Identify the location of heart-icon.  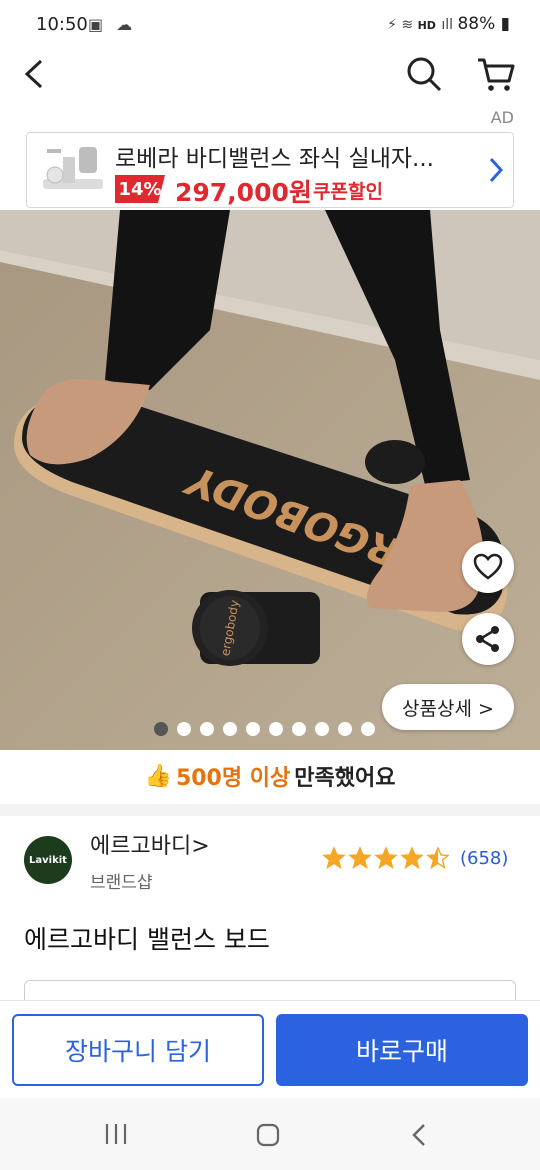
(488, 566).